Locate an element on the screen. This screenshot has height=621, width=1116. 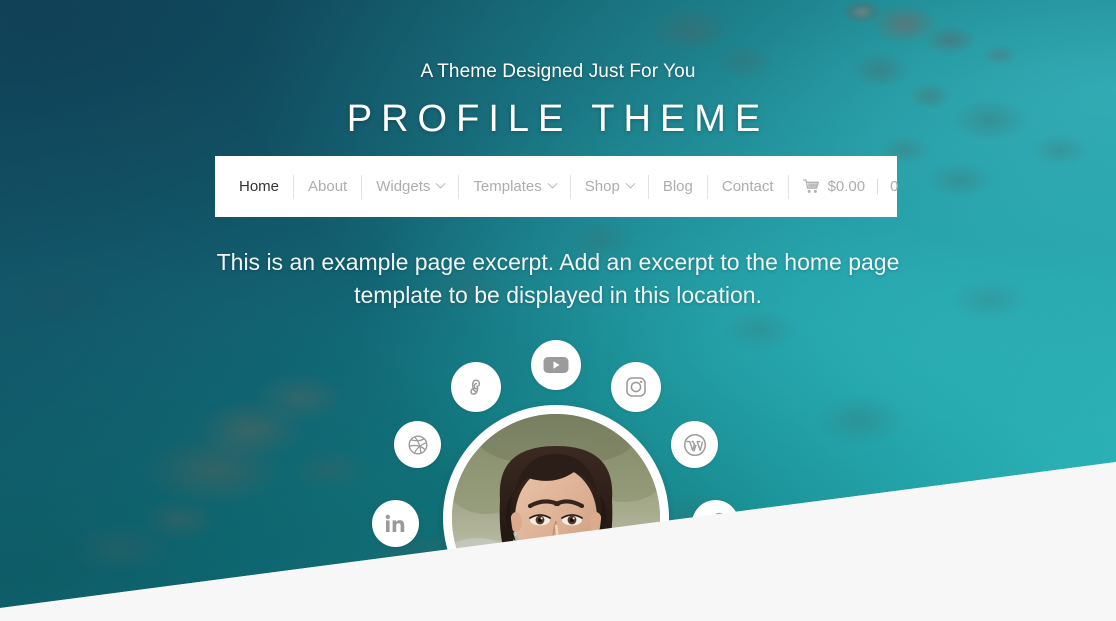
nav-item-label: Shop is located at coordinates (602, 186).